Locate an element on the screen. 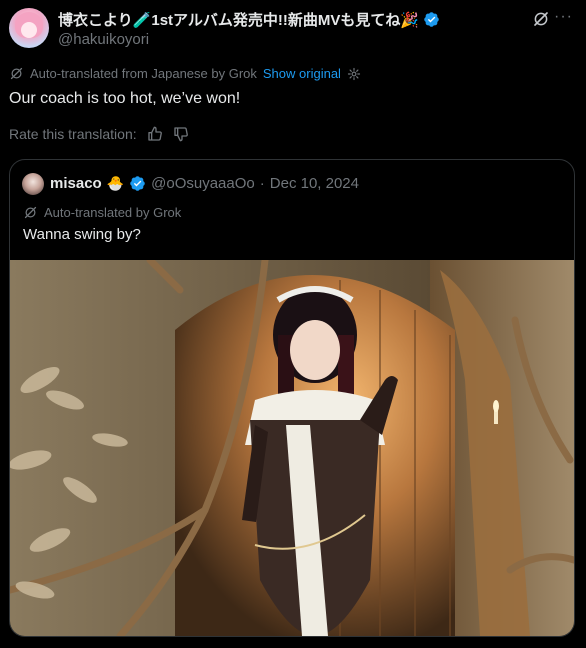 Image resolution: width=586 pixels, height=648 pixels. show-original-link: Show original is located at coordinates (302, 73).